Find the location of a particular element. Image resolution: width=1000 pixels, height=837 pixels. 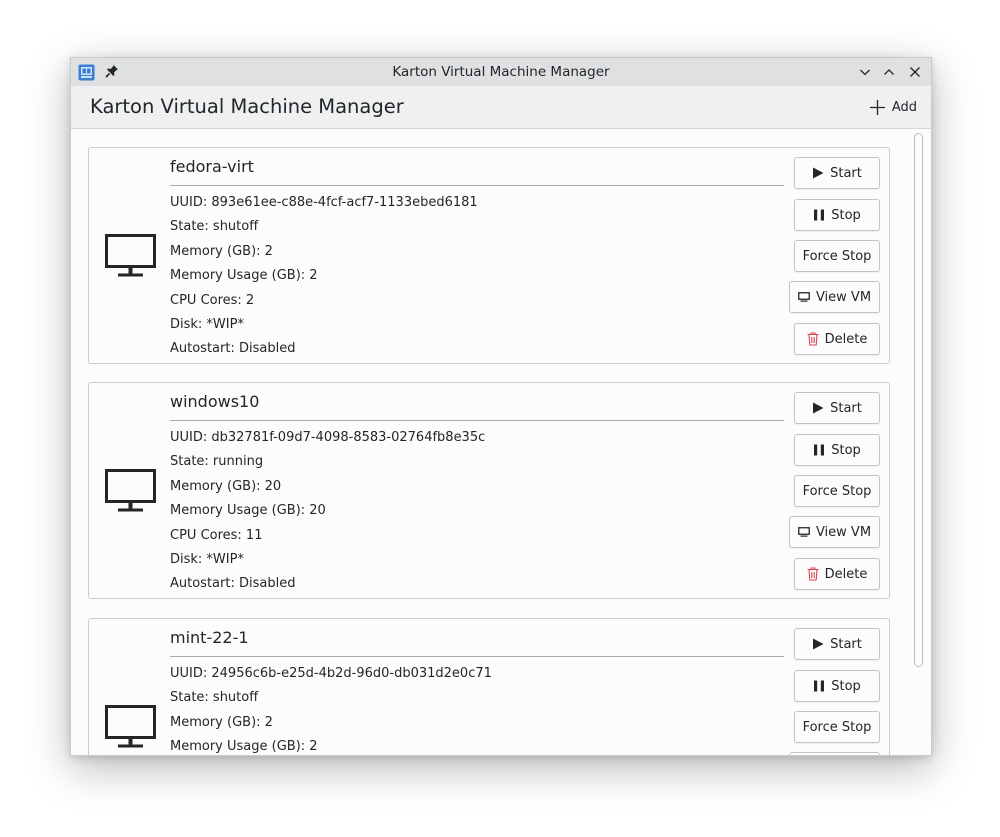

close-icon is located at coordinates (915, 72).